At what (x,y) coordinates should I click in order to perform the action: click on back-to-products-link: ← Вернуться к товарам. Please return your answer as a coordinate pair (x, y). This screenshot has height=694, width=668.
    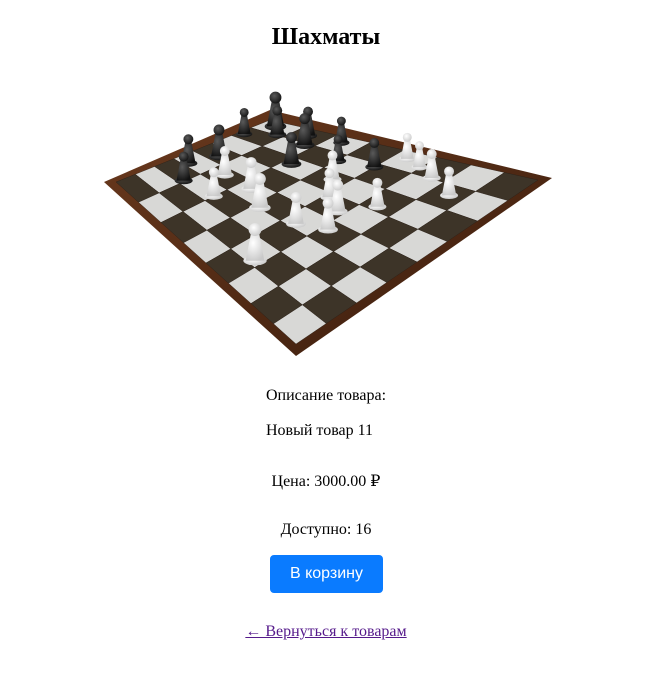
    Looking at the image, I should click on (325, 631).